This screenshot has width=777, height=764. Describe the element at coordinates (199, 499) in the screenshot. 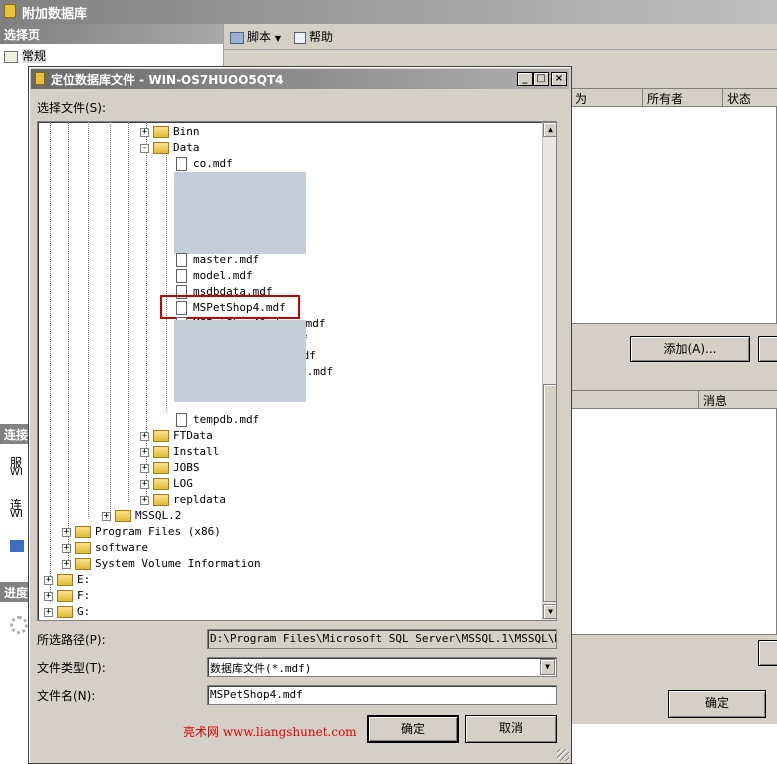

I see `node-label: repldata` at that location.